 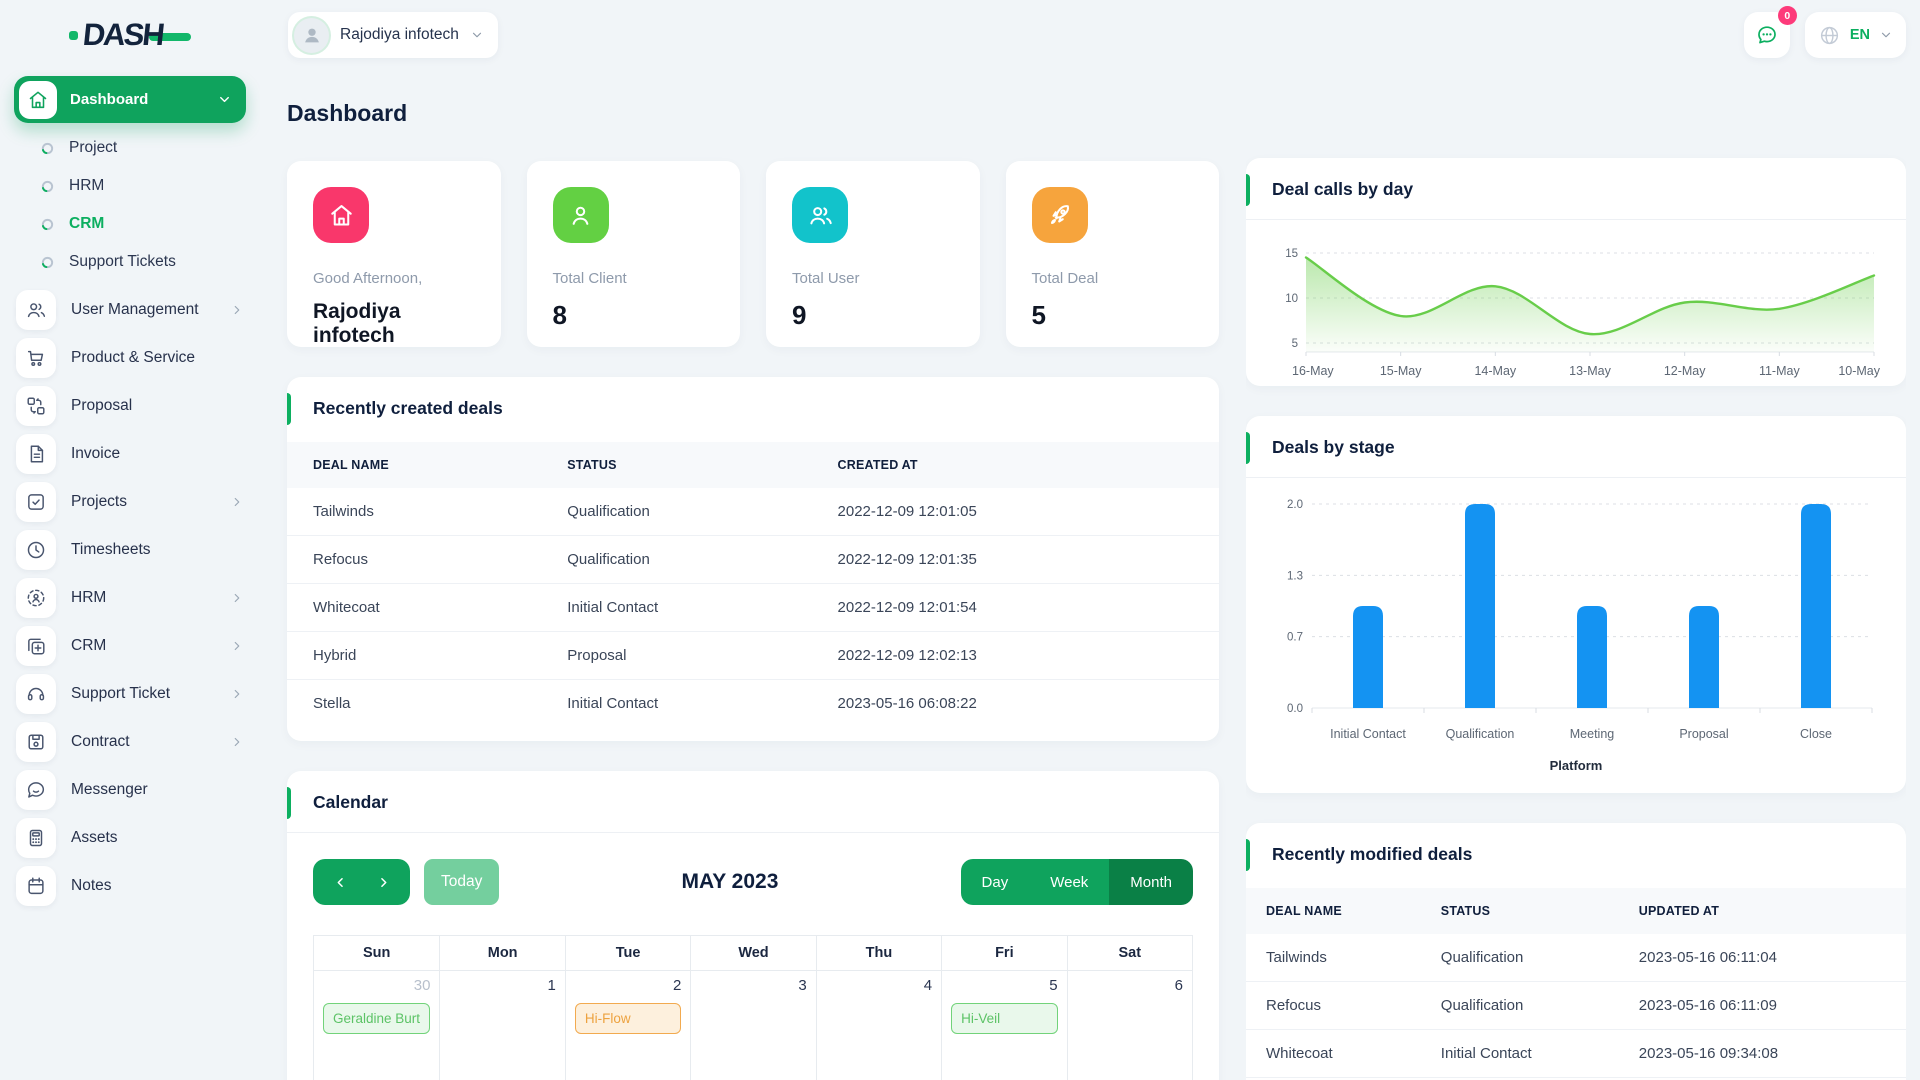 I want to click on sidebar-item-support-tickets: Support Tickets, so click(x=130, y=262).